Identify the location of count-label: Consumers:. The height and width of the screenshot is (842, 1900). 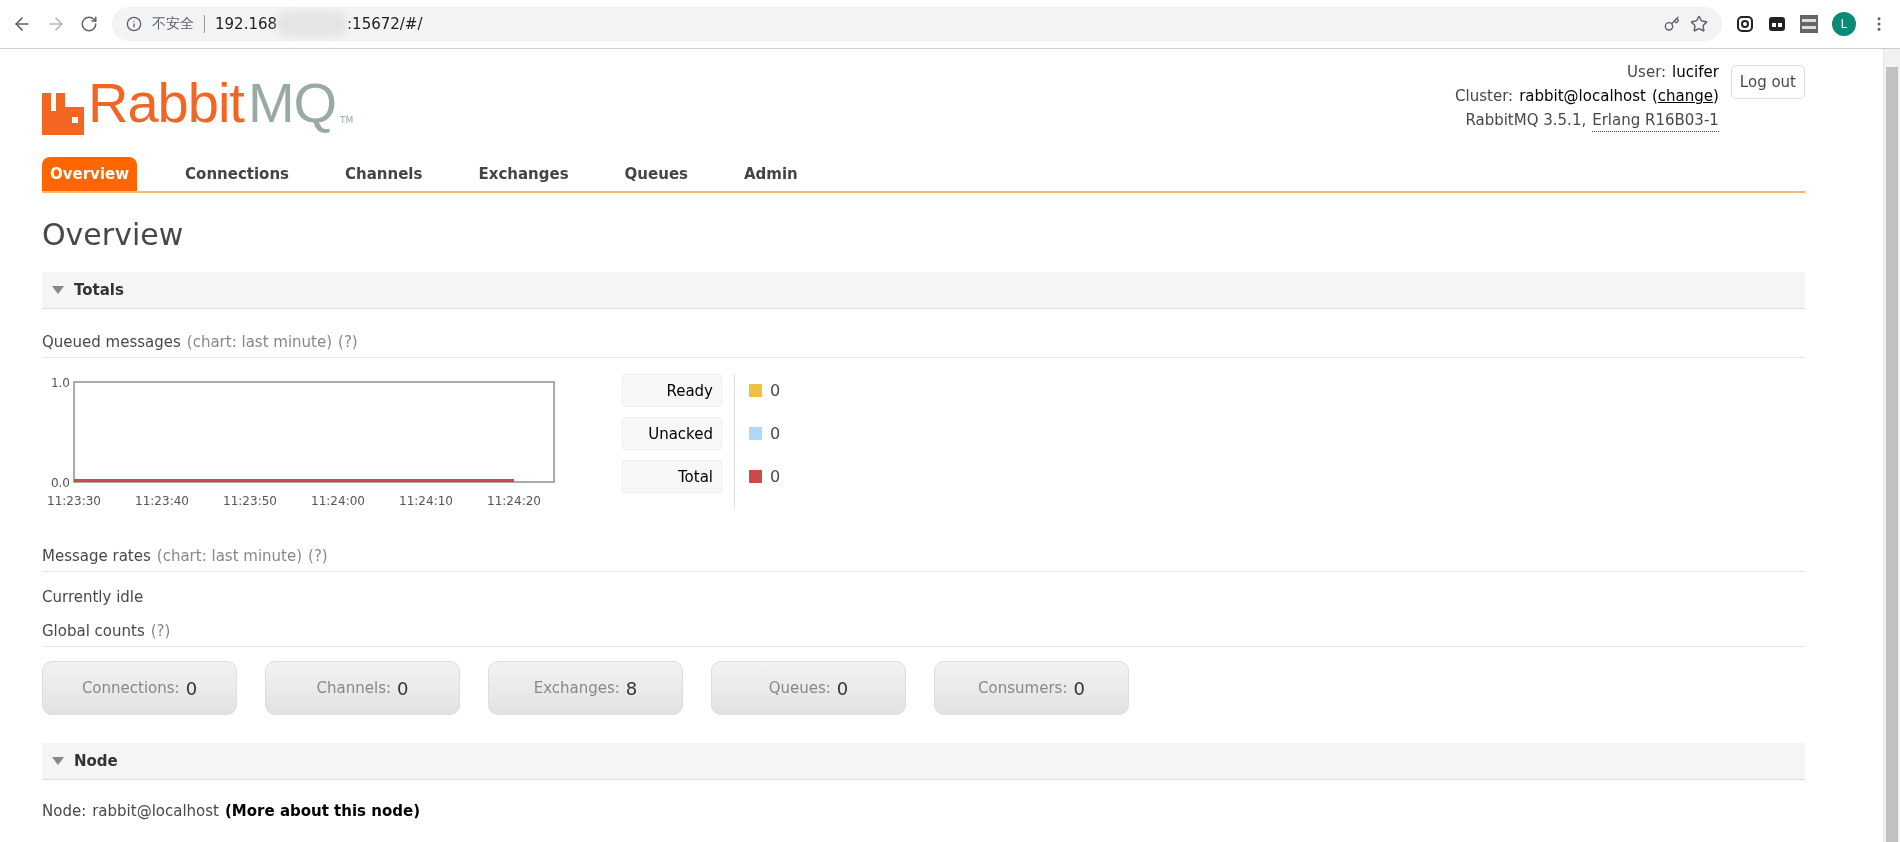
(1023, 688).